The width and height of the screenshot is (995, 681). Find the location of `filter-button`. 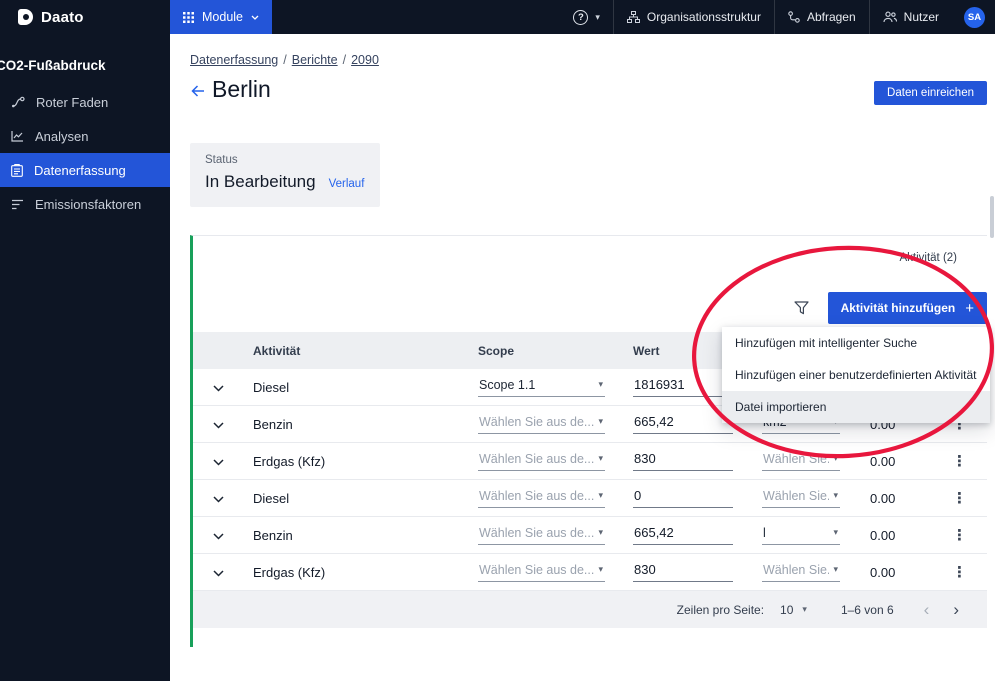

filter-button is located at coordinates (801, 308).